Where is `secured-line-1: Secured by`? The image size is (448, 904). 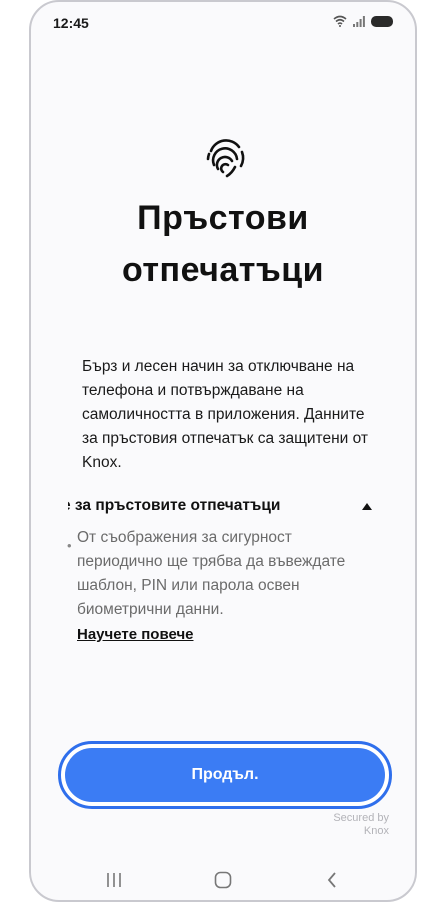
secured-line-1: Secured by is located at coordinates (361, 818).